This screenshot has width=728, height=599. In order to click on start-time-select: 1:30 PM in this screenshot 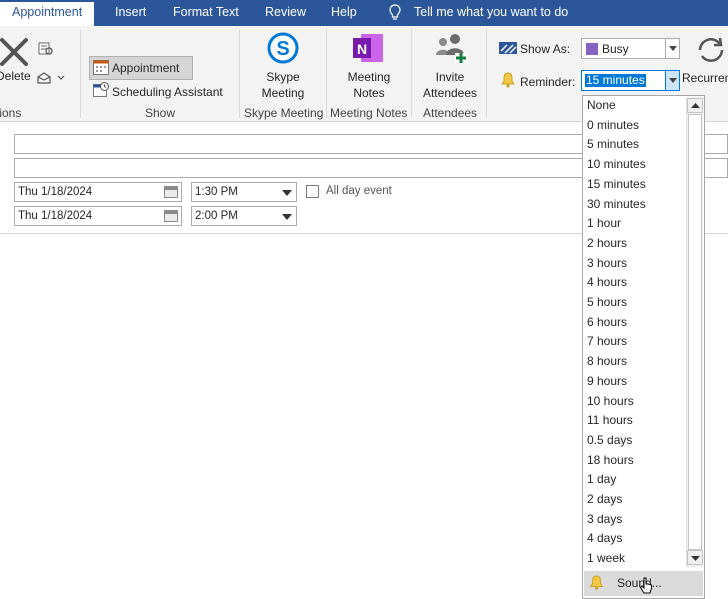, I will do `click(244, 192)`.